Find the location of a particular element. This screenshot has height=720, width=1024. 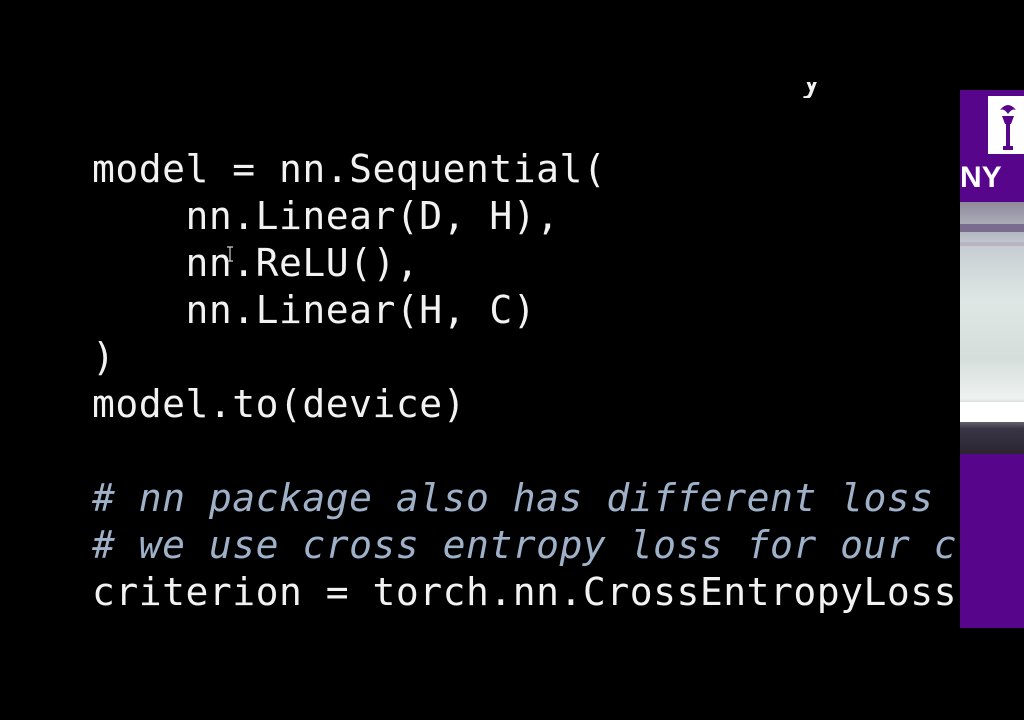

university-logo is located at coordinates (1006, 125).